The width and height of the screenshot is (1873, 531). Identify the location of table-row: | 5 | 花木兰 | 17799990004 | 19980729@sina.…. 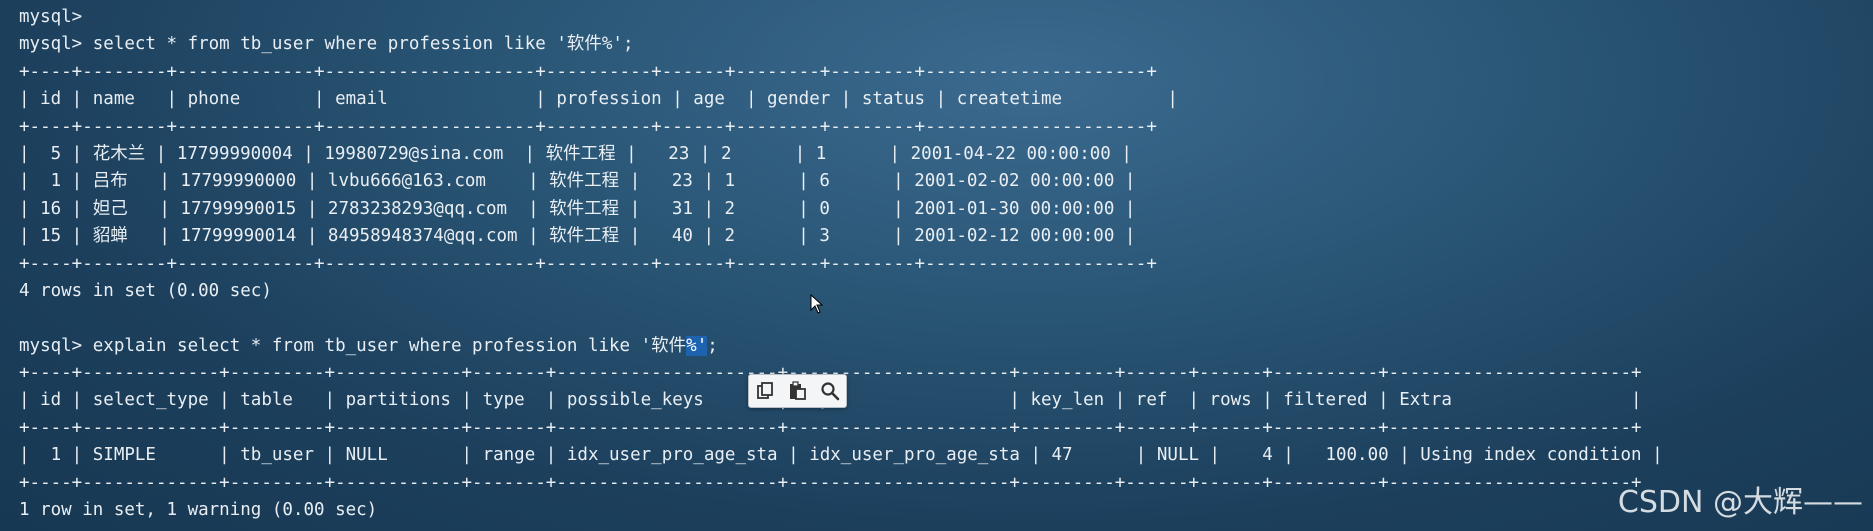
(575, 153).